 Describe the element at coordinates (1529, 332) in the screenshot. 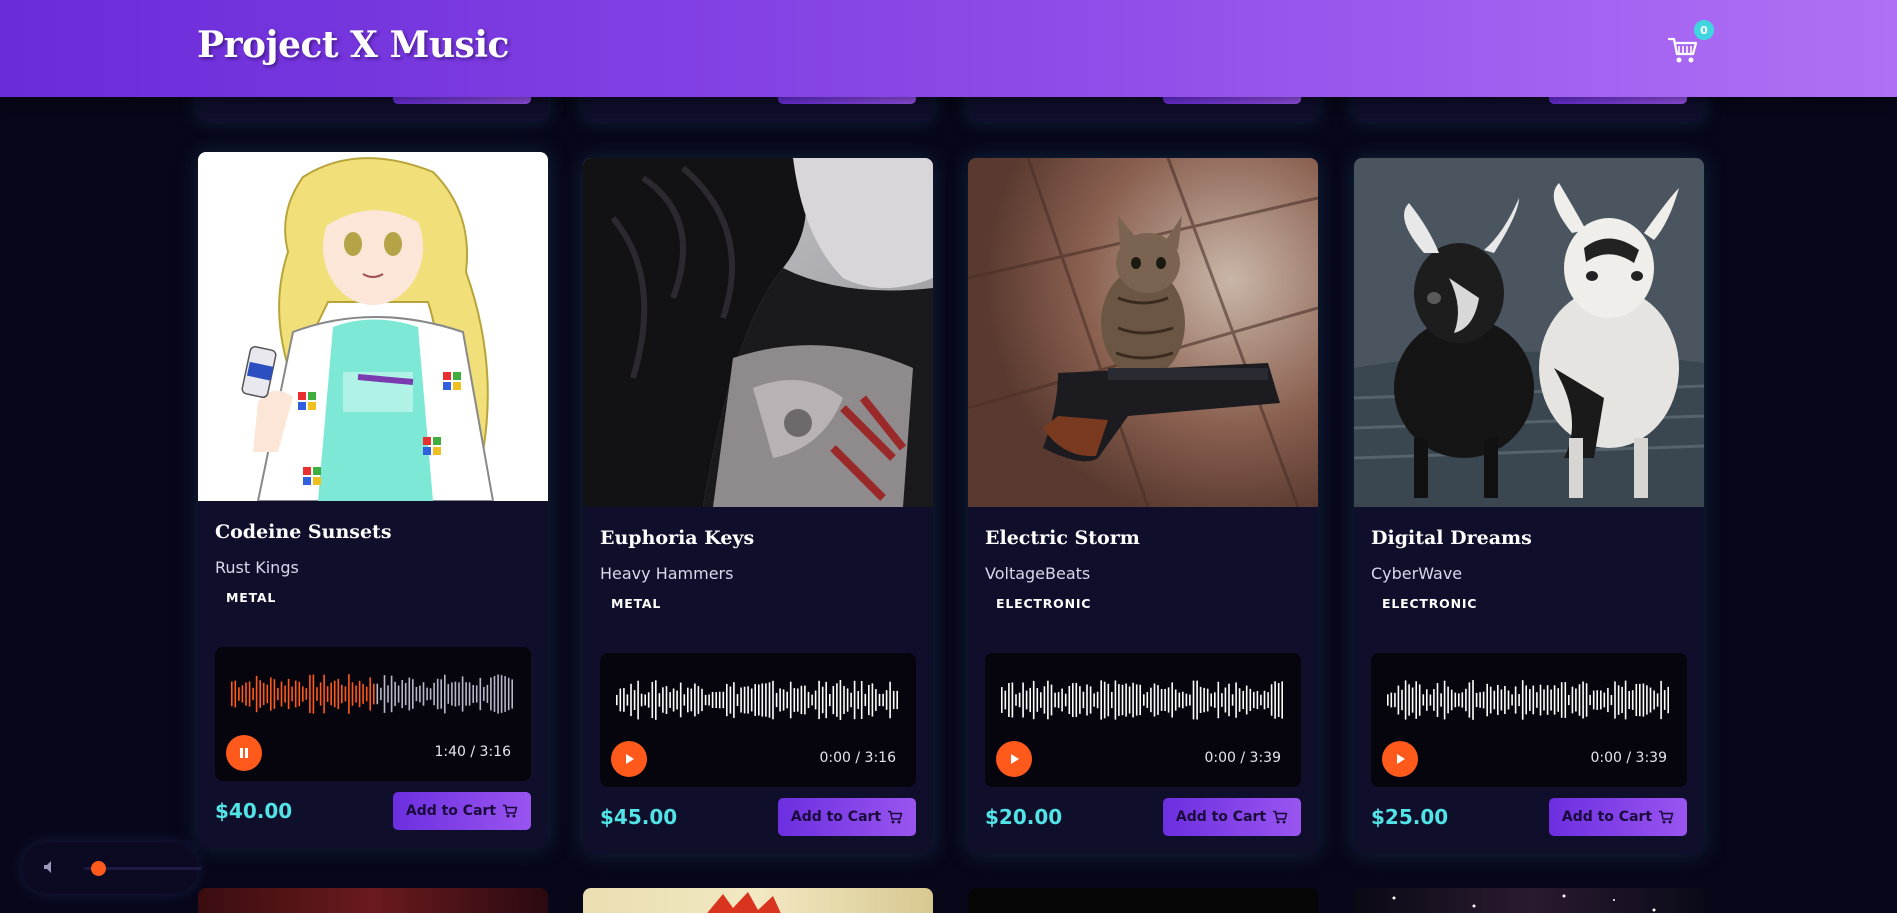

I see `album-art-goats` at that location.